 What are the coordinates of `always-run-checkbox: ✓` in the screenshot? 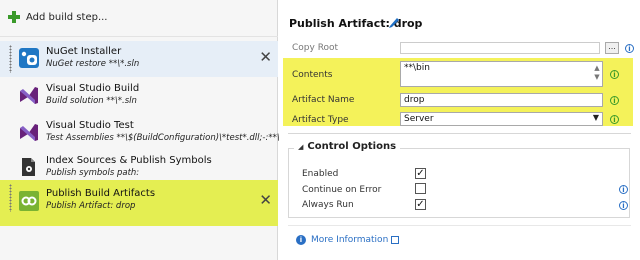 It's located at (420, 204).